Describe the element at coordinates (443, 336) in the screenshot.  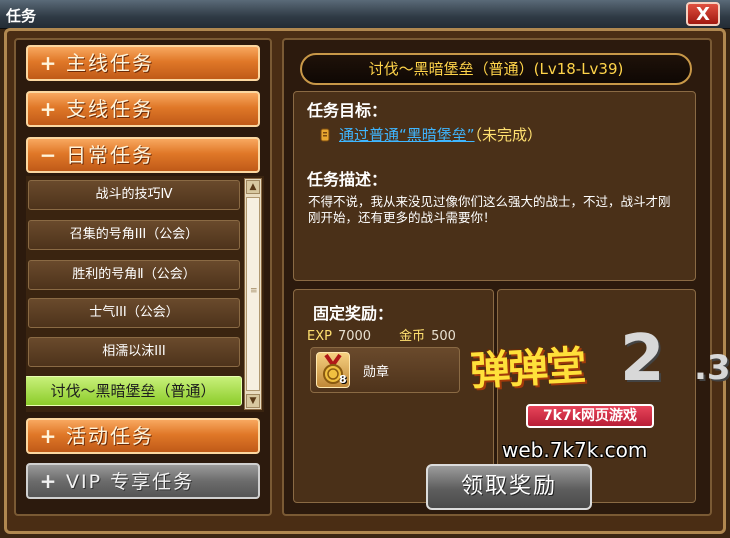
I see `gold-value: 500` at that location.